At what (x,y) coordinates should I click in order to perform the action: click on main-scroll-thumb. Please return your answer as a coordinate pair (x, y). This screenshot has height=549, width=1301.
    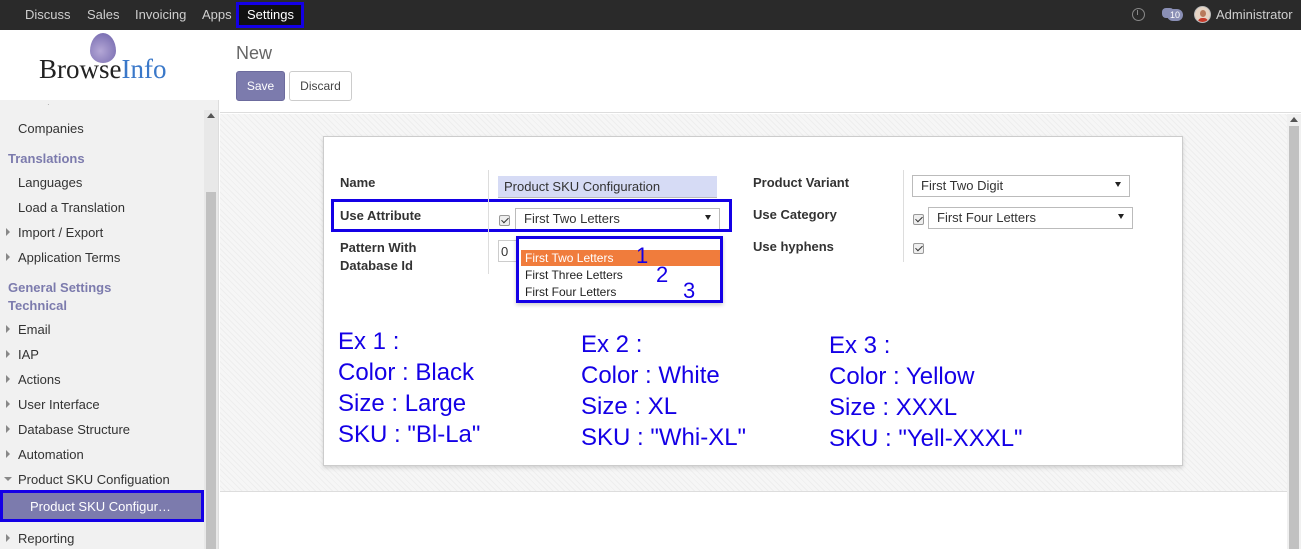
    Looking at the image, I should click on (1294, 337).